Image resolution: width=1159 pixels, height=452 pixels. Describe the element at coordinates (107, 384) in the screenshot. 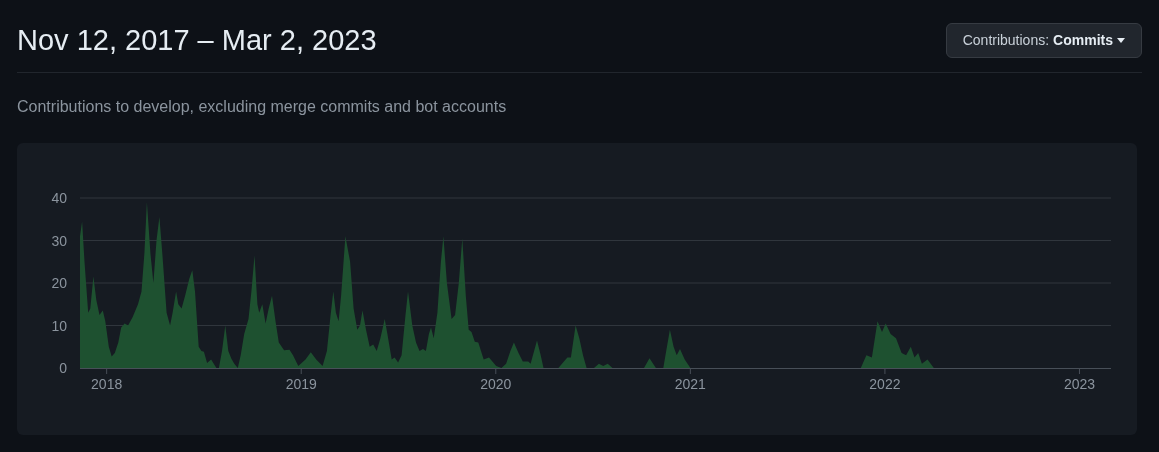

I see `x-axis-label: 2018` at that location.